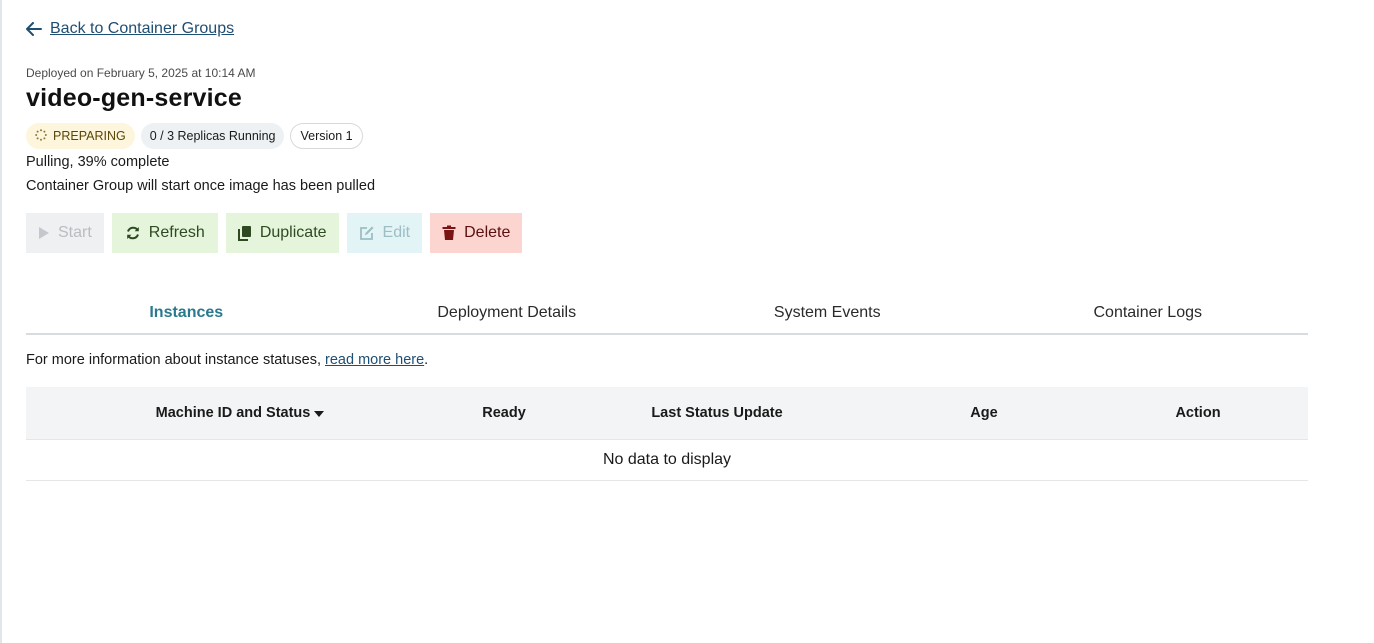  I want to click on back-to-container-groups-link: Back to Container Groups, so click(130, 29).